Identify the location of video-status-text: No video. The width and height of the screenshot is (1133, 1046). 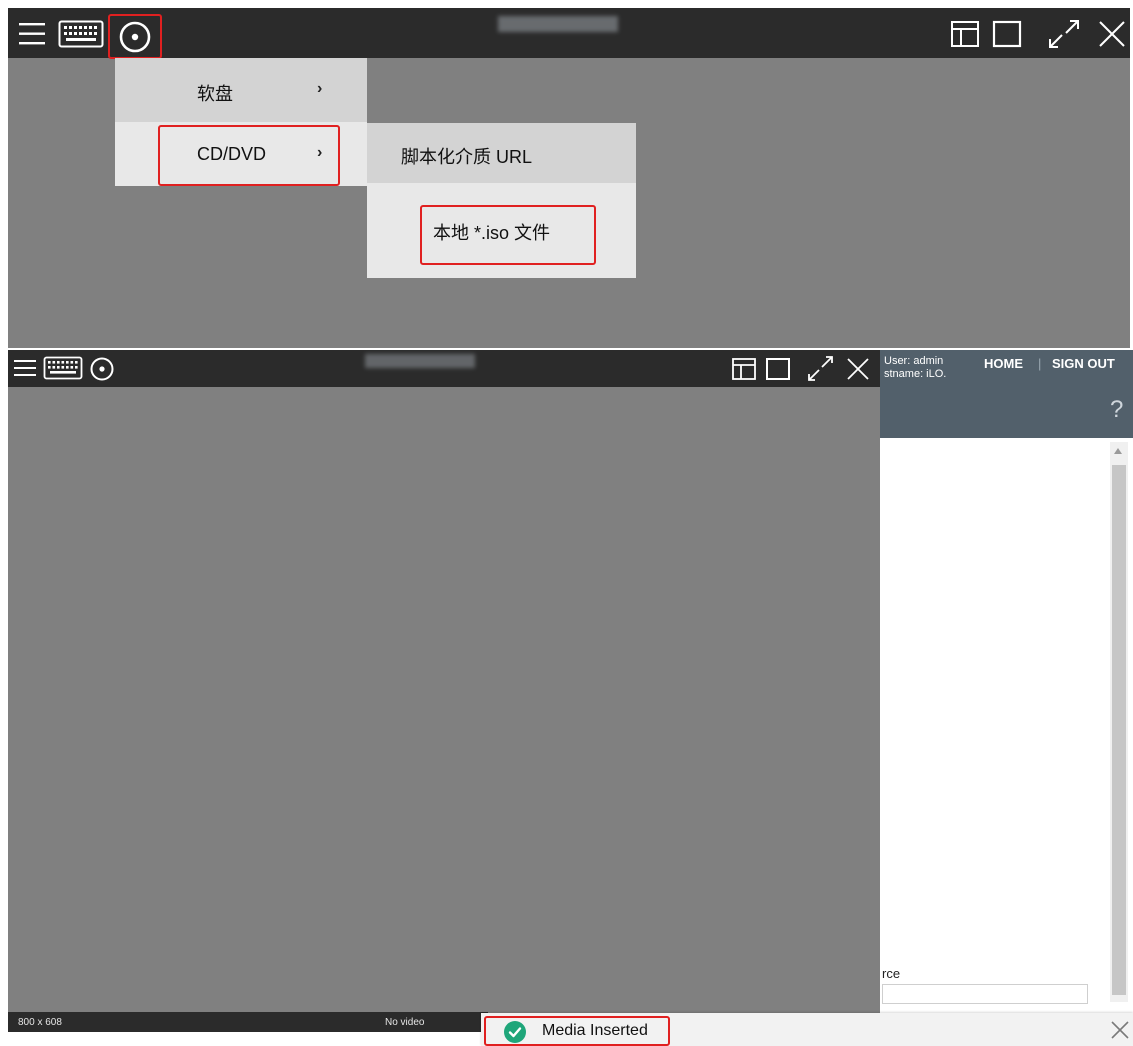
(405, 1022).